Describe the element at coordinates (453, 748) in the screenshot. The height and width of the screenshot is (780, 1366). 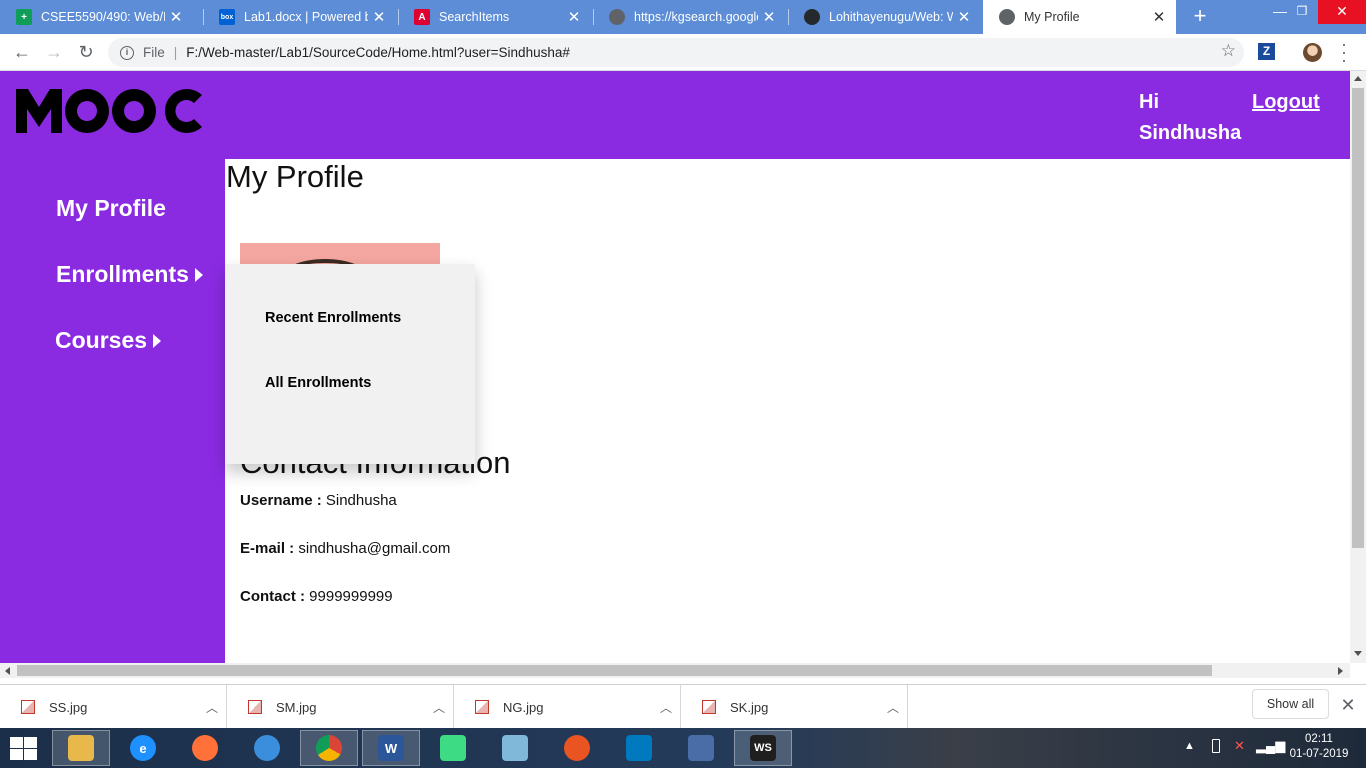
I see `taskbar-android-studio` at that location.